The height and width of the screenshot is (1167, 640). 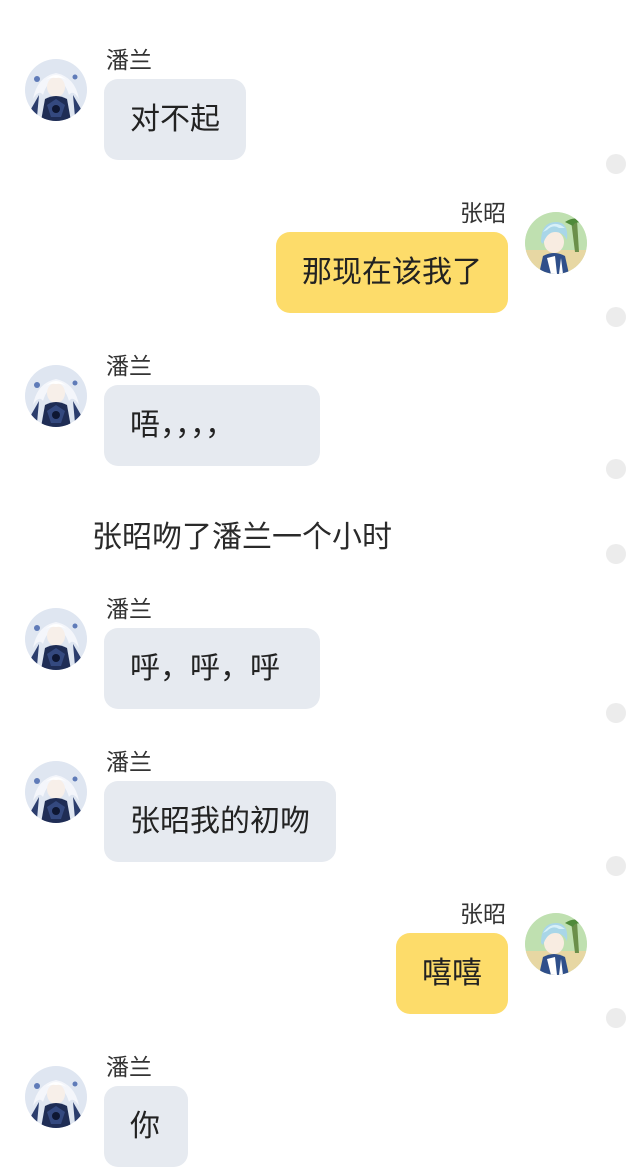 What do you see at coordinates (452, 973) in the screenshot?
I see `message-bubble: 嘻嘻` at bounding box center [452, 973].